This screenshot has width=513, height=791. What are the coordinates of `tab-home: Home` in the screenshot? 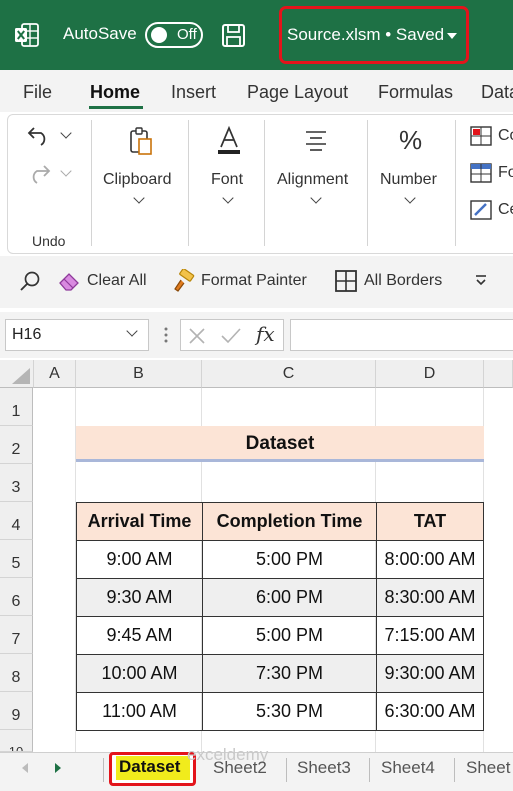 It's located at (115, 92).